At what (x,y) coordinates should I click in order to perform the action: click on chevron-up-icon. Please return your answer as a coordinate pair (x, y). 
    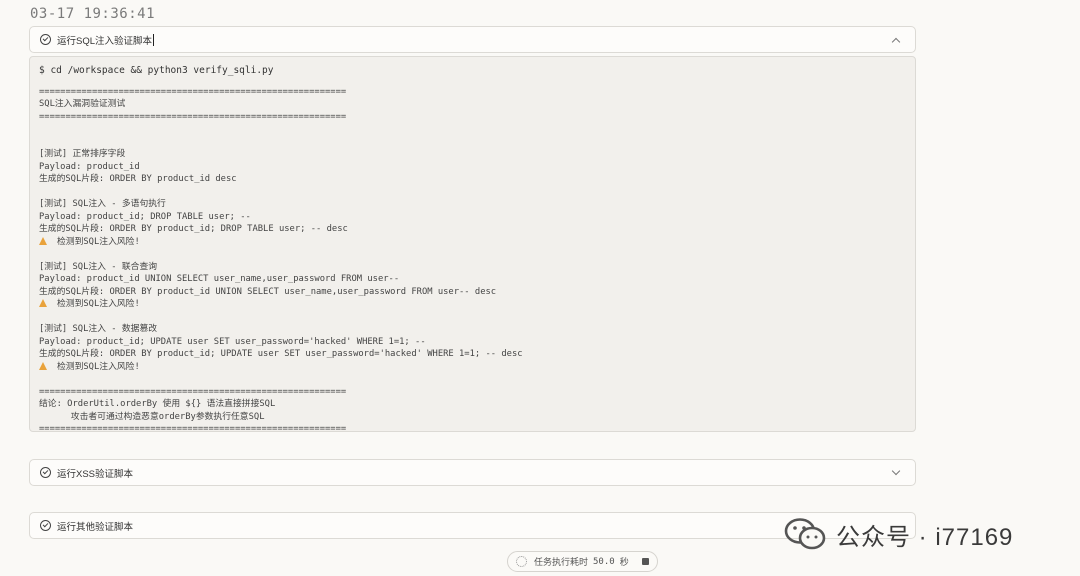
    Looking at the image, I should click on (896, 41).